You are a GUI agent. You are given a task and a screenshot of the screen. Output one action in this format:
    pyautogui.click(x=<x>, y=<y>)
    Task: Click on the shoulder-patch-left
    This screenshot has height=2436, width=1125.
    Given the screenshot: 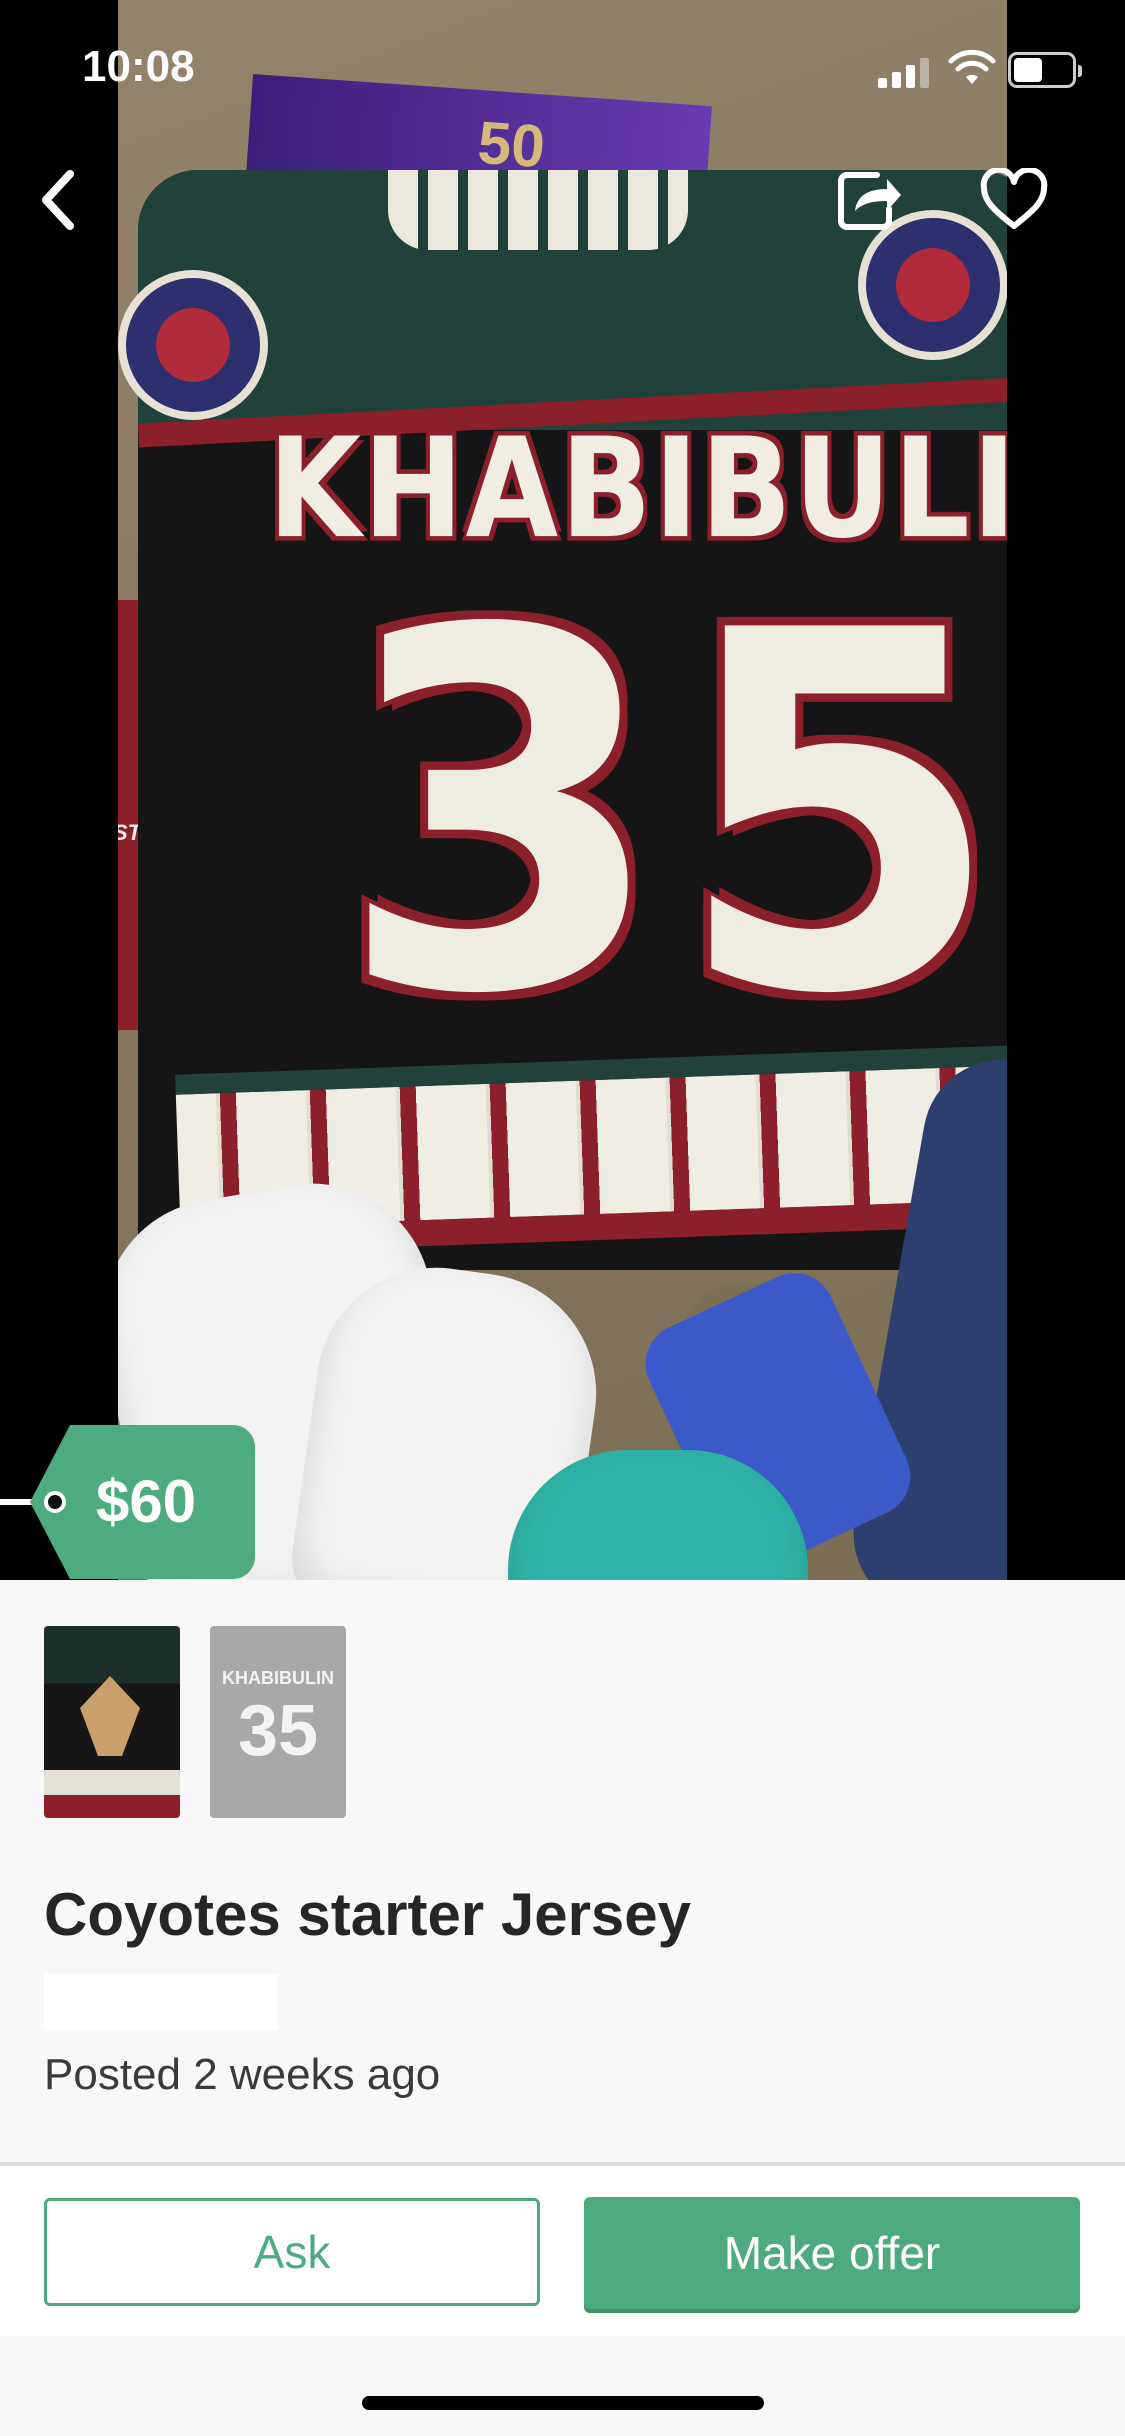 What is the action you would take?
    pyautogui.click(x=193, y=345)
    